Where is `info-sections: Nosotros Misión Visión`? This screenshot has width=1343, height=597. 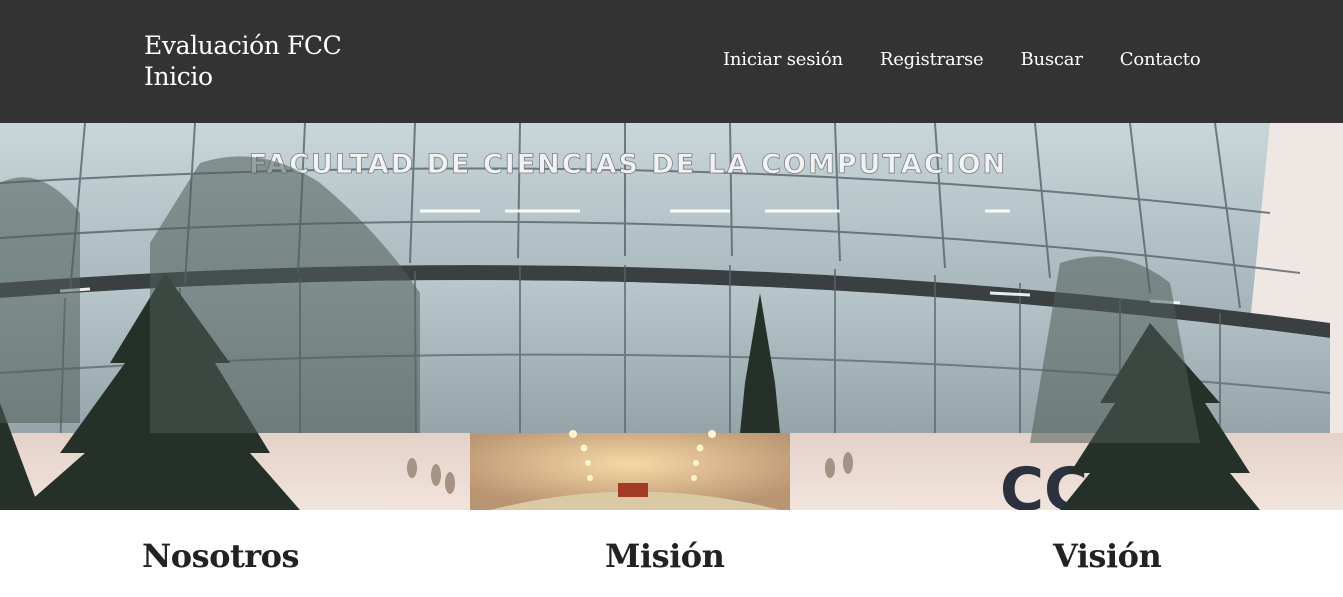
info-sections: Nosotros Misión Visión is located at coordinates (671, 553).